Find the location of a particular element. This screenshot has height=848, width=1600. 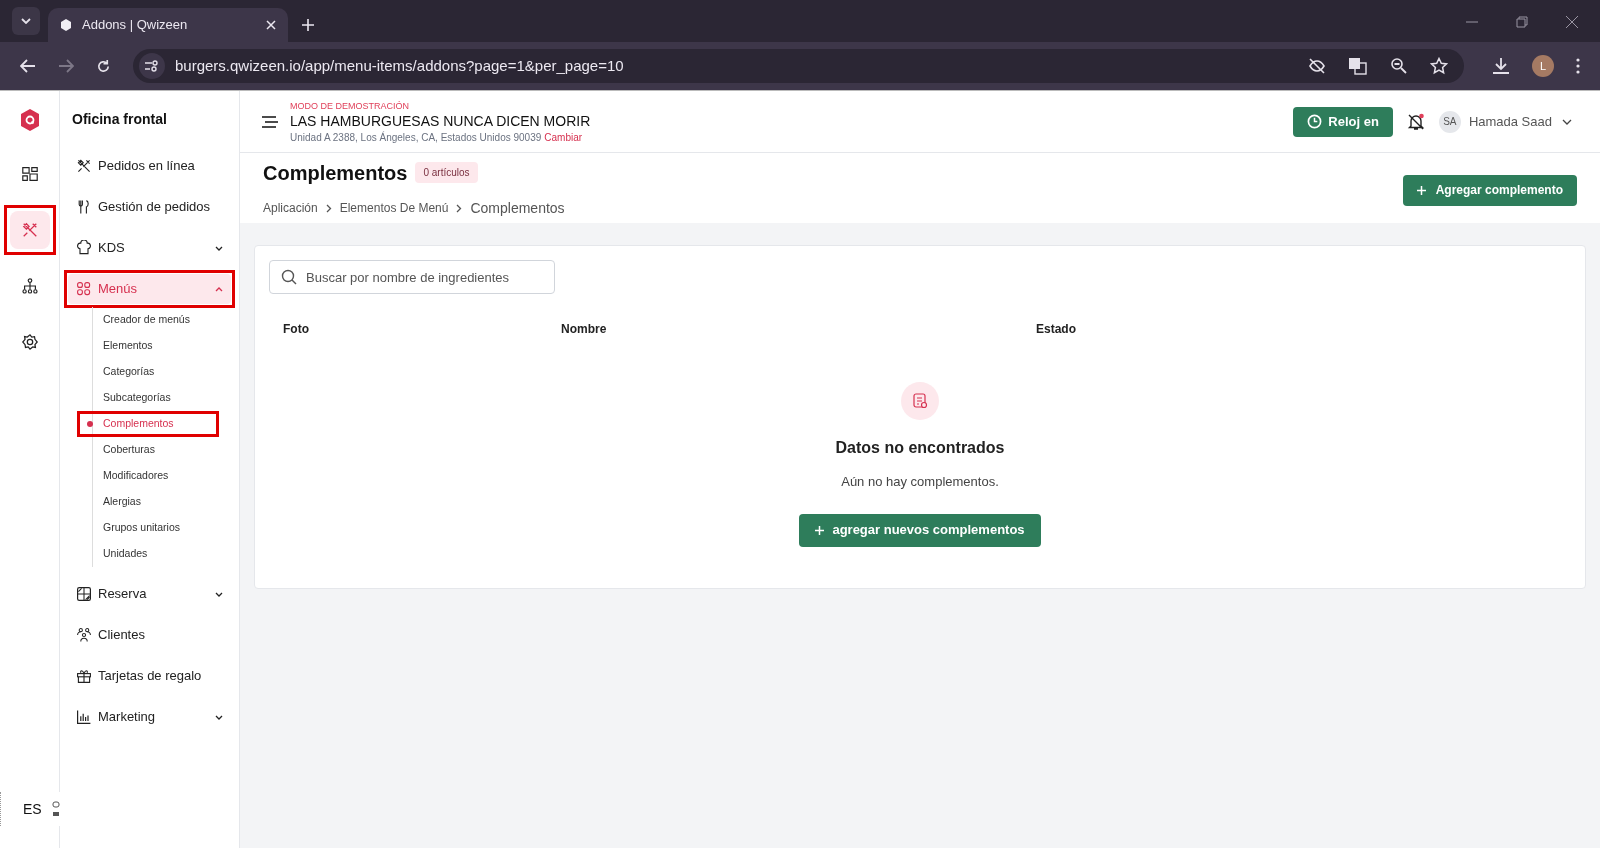

demo-mode-label: MODO DE DEMOSTRACIÓN is located at coordinates (350, 105).